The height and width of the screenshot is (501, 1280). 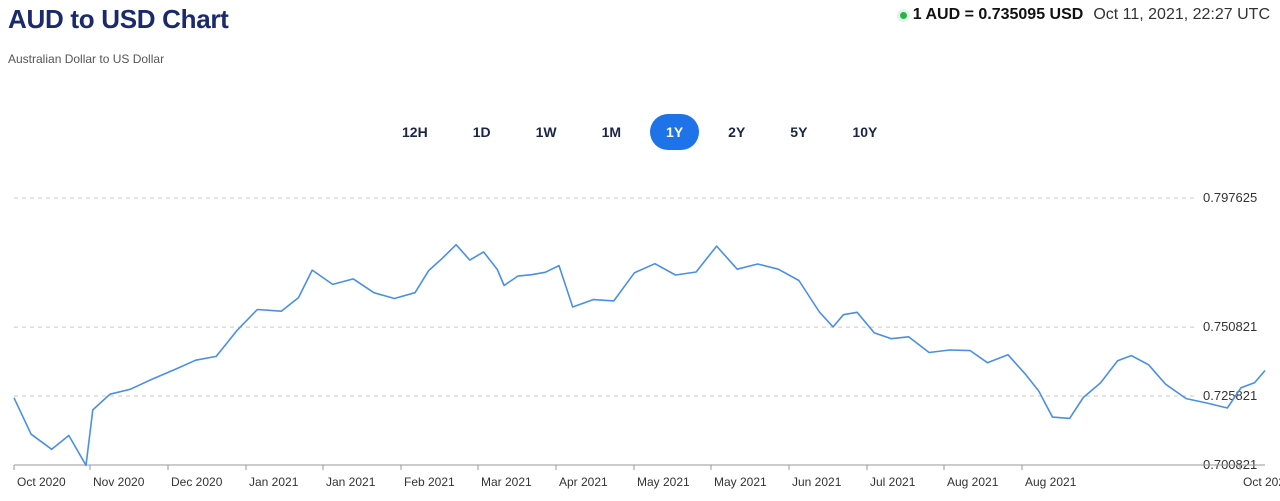 I want to click on rate-value: 1 AUD = 0.735095 USD, so click(x=998, y=14).